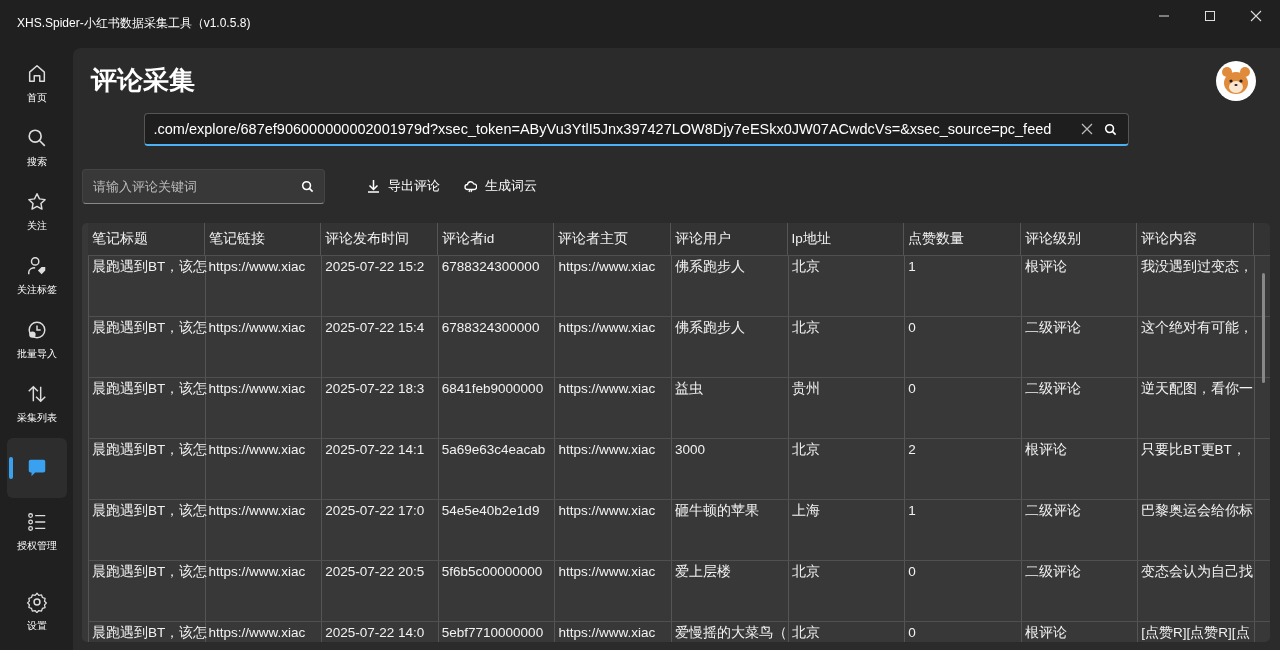 Image resolution: width=1280 pixels, height=650 pixels. Describe the element at coordinates (497, 632) in the screenshot. I see `table-cell: 5ebf7710000000` at that location.